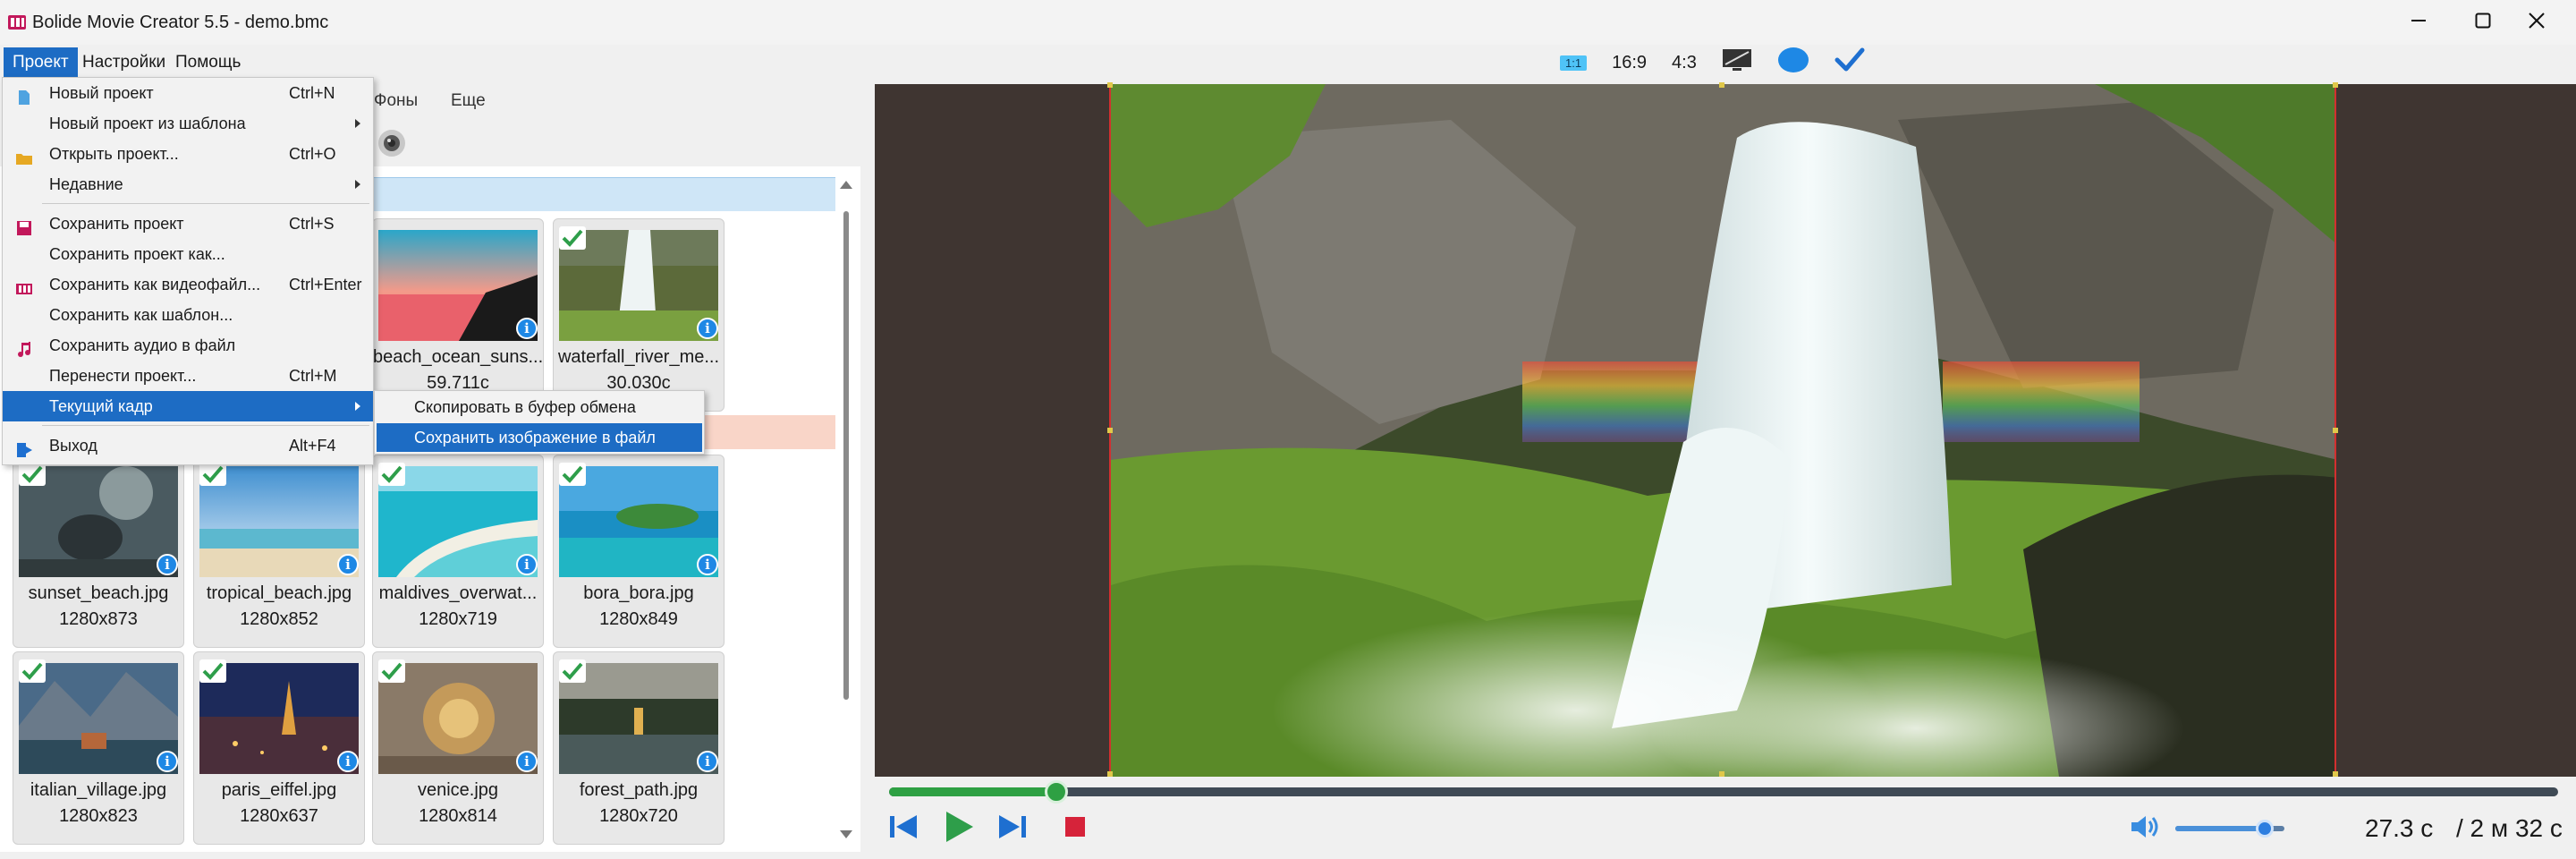  I want to click on menu-item-save-image-to-file: Сохранить изображение в файл, so click(539, 437).